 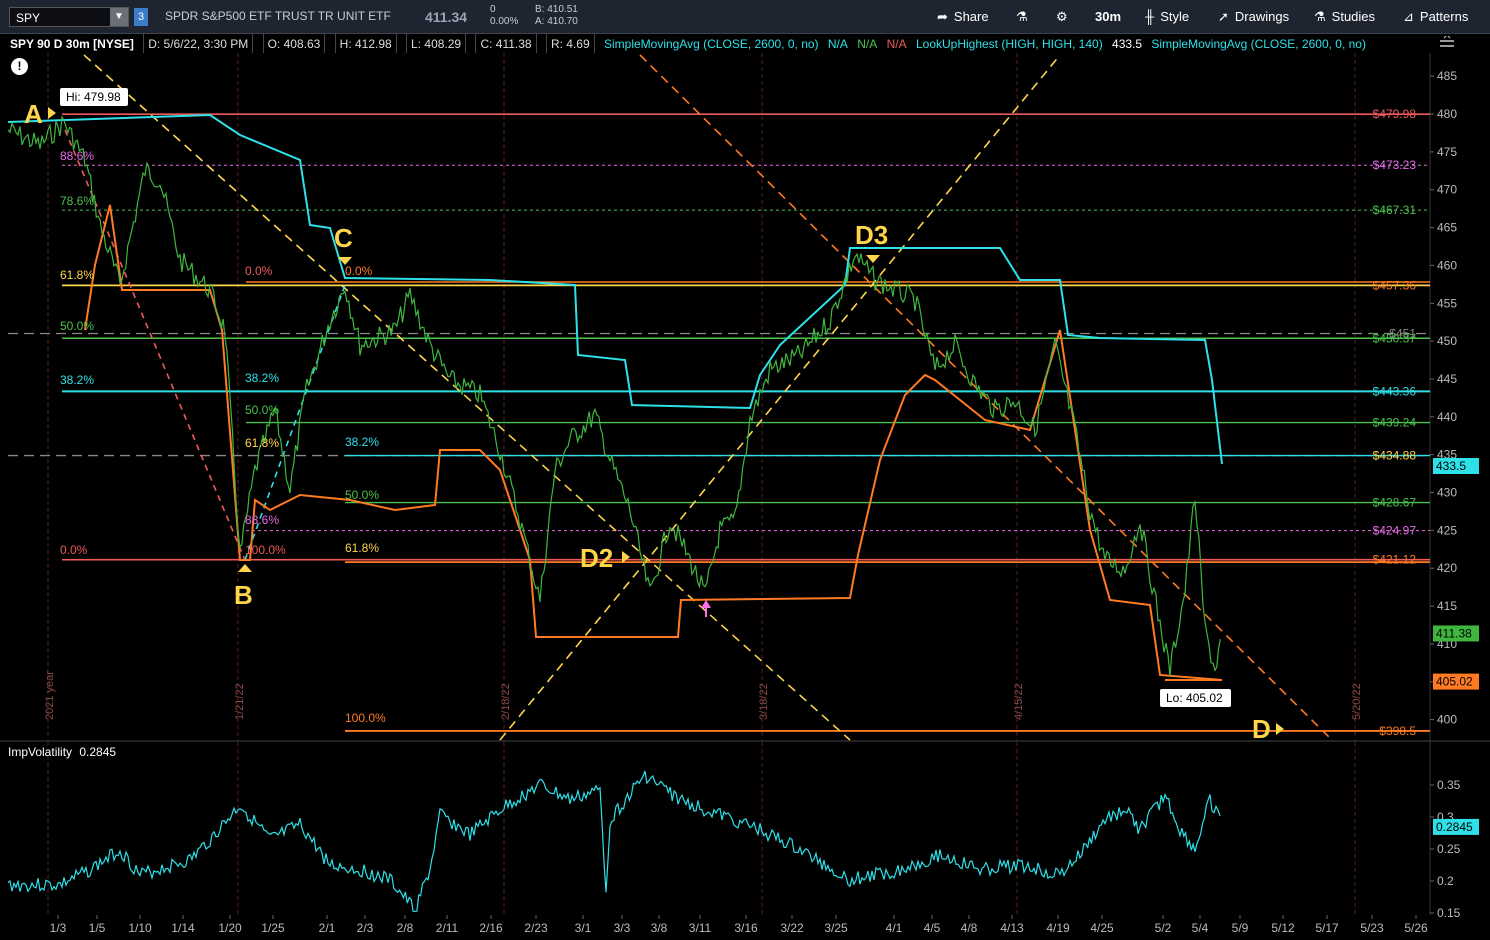 I want to click on pattern-point-label: D2, so click(x=596, y=558).